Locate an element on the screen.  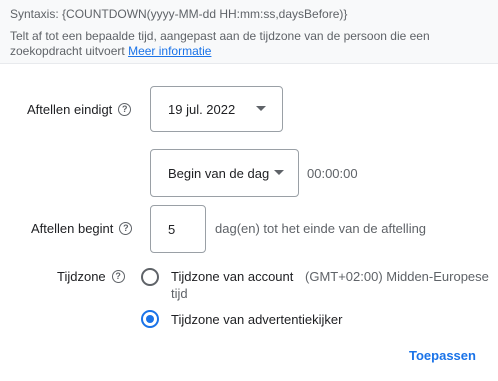
countdown-start-label: Aftellen begint ? is located at coordinates (82, 228).